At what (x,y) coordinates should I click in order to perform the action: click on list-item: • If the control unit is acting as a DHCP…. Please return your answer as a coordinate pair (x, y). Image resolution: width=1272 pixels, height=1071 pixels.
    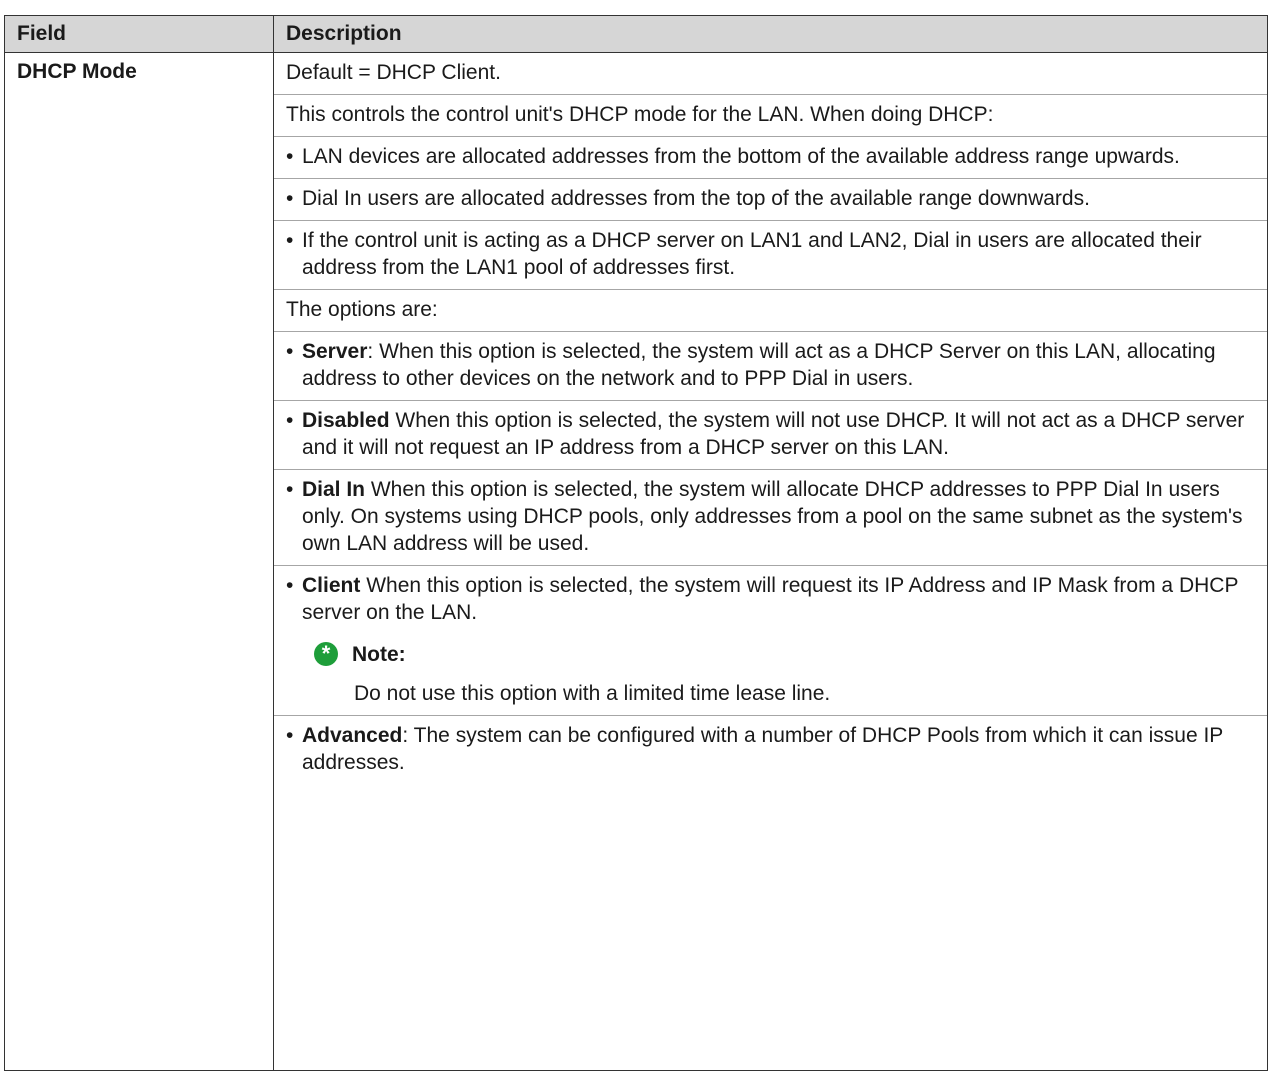
    Looking at the image, I should click on (770, 255).